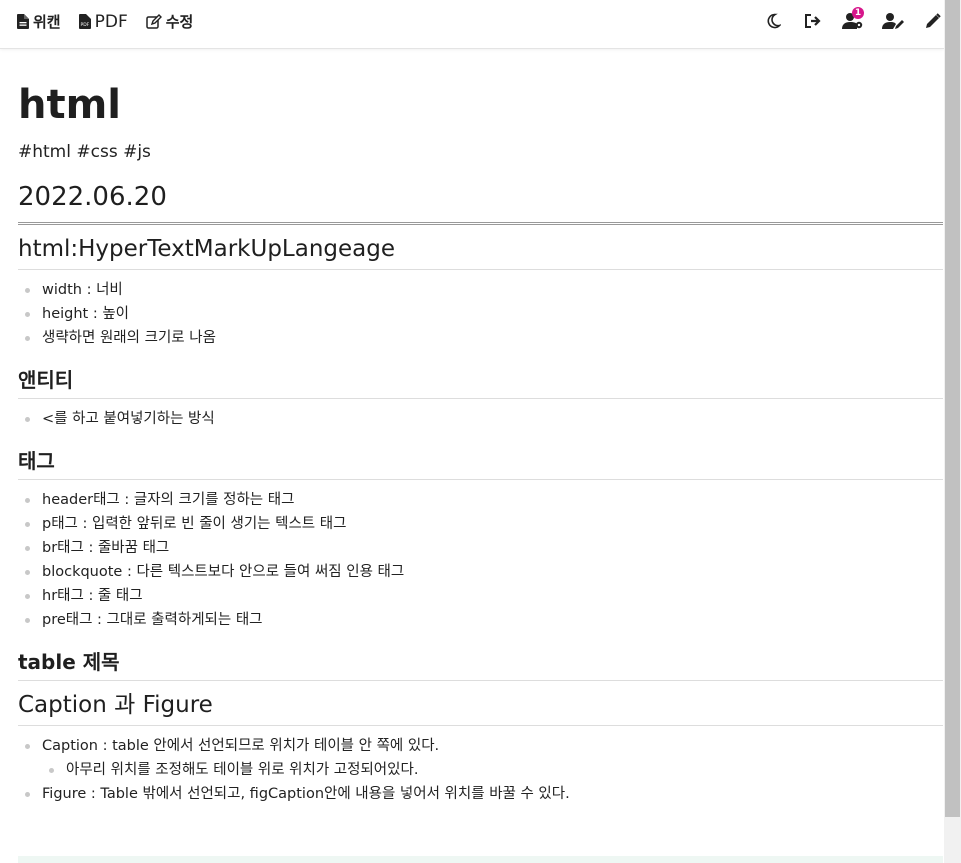 The image size is (961, 863). I want to click on toolbar-right: 1, so click(844, 19).